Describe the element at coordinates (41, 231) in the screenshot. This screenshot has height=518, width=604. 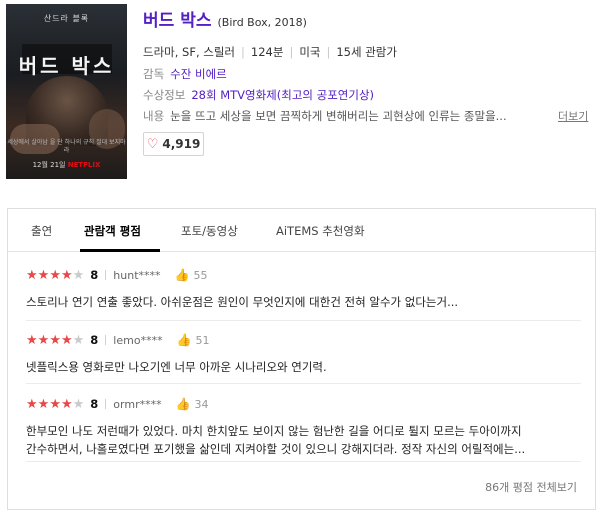
I see `tab-cast: 출연` at that location.